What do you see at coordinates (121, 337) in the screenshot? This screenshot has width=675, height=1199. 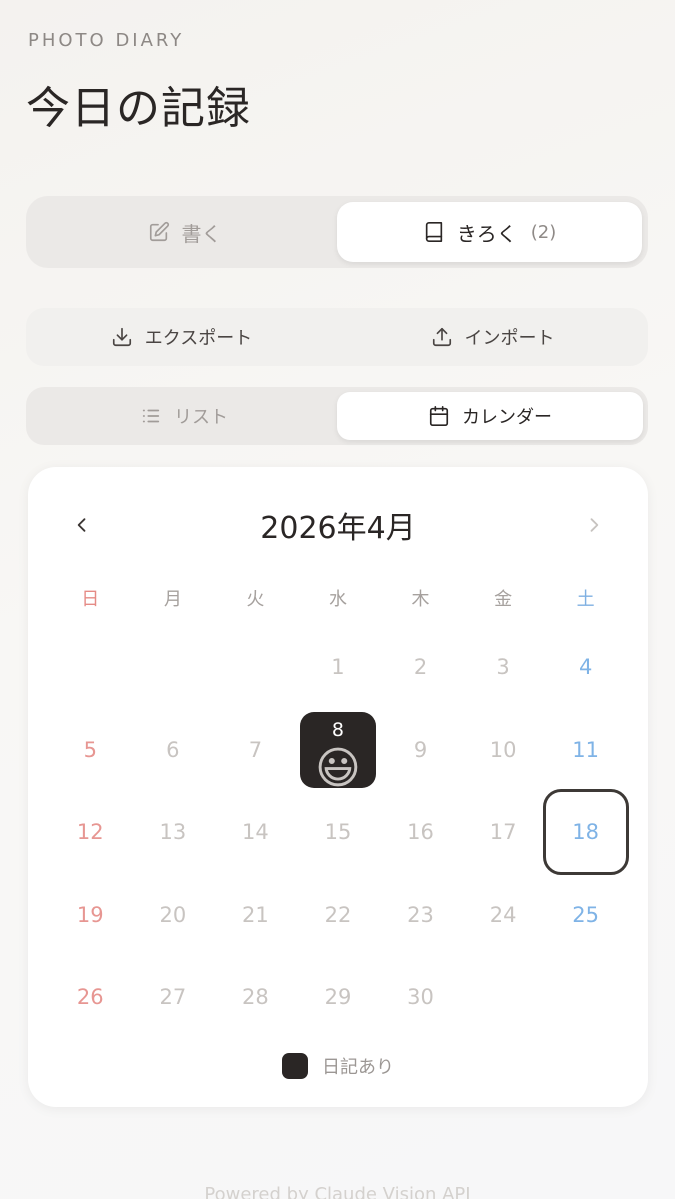 I see `download-icon` at bounding box center [121, 337].